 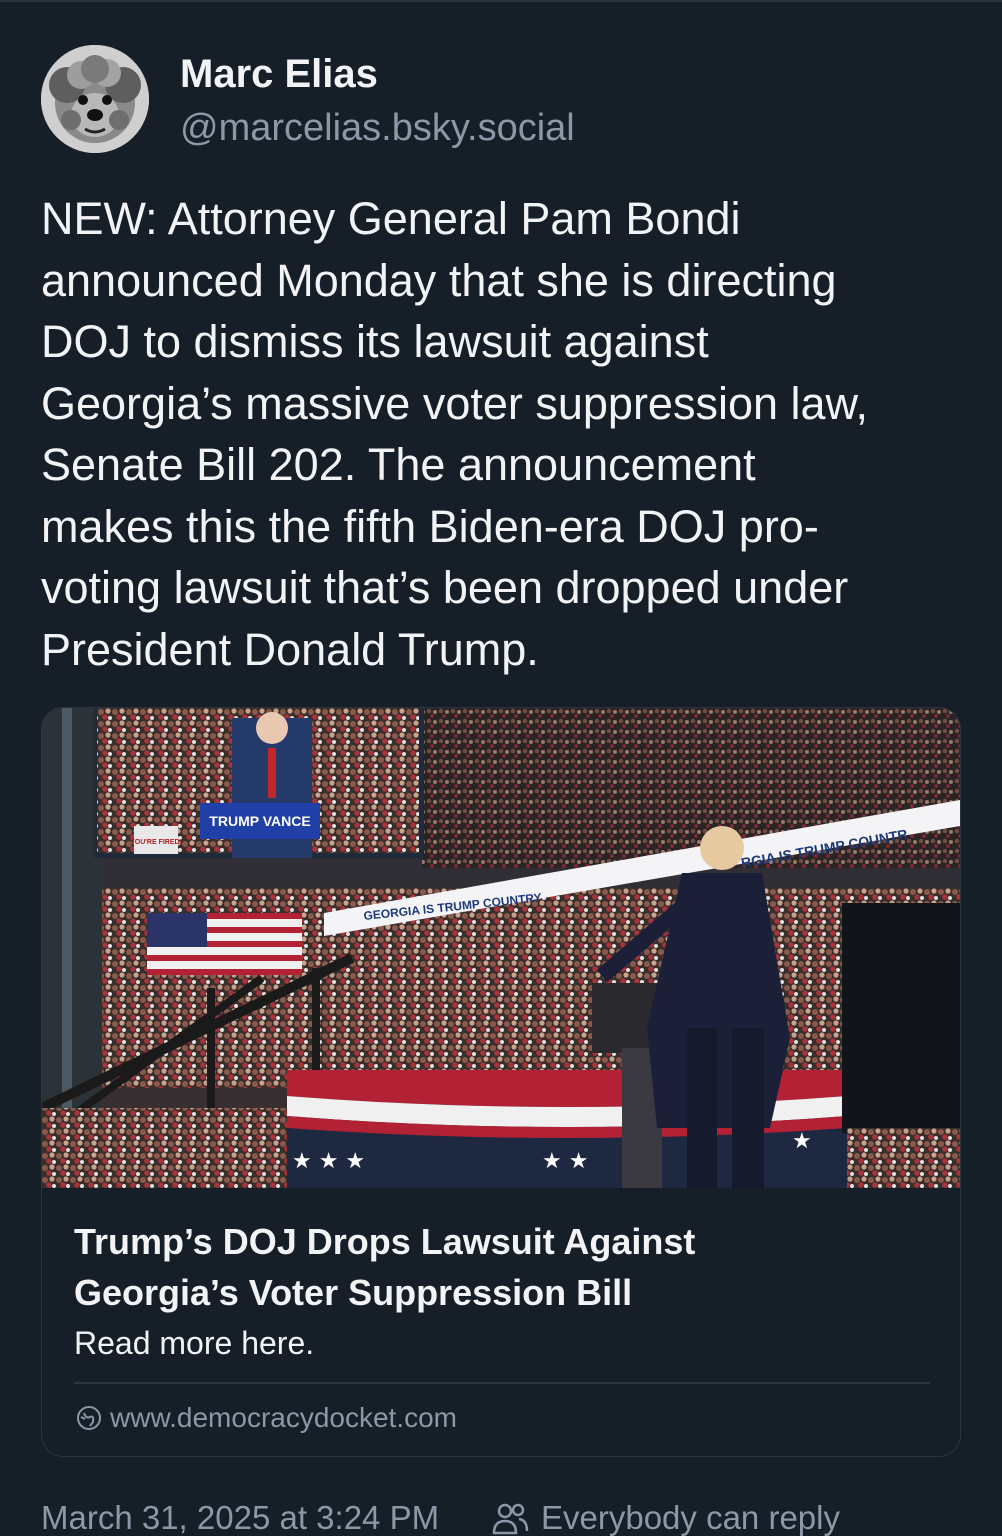 I want to click on author-avatar, so click(x=95, y=99).